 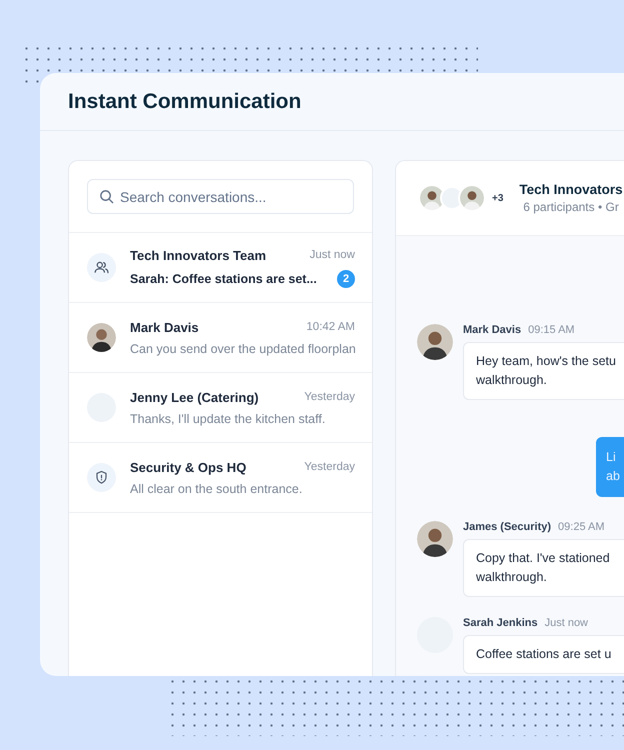 What do you see at coordinates (101, 477) in the screenshot?
I see `shield-icon` at bounding box center [101, 477].